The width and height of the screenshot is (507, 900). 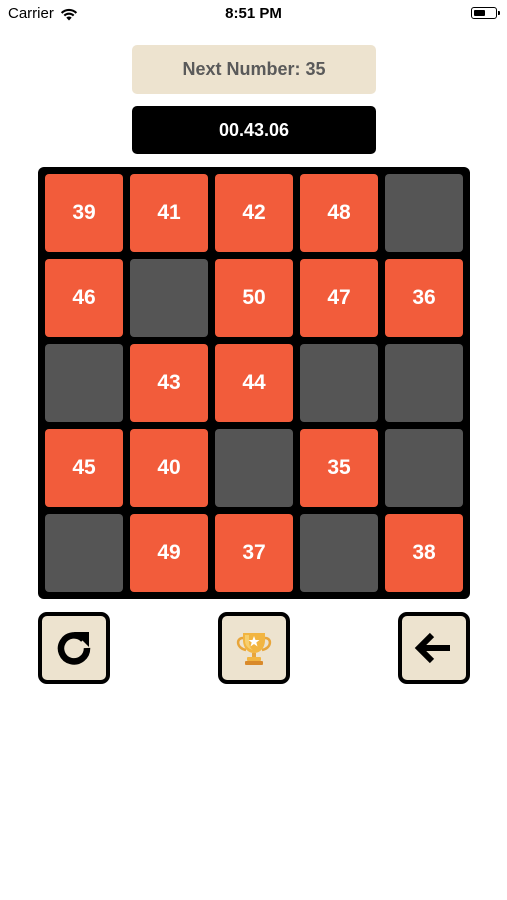 I want to click on number-tile: 50, so click(x=254, y=298).